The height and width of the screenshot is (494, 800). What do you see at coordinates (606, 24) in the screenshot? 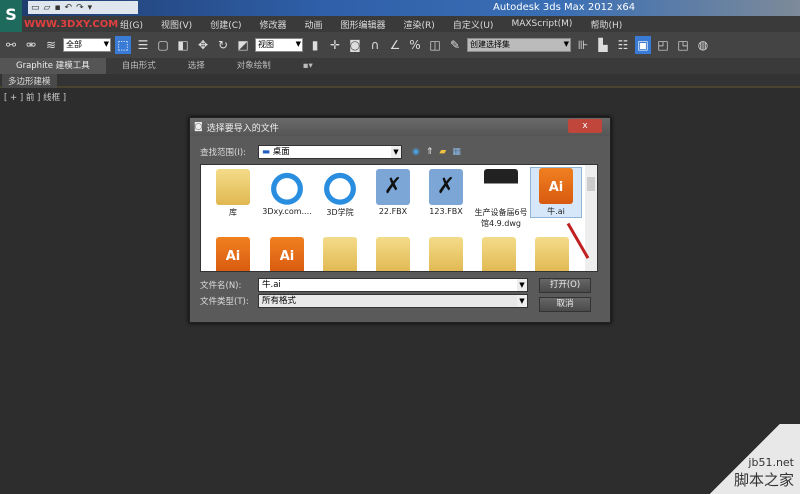
I see `menu-help: 帮助(H)` at bounding box center [606, 24].